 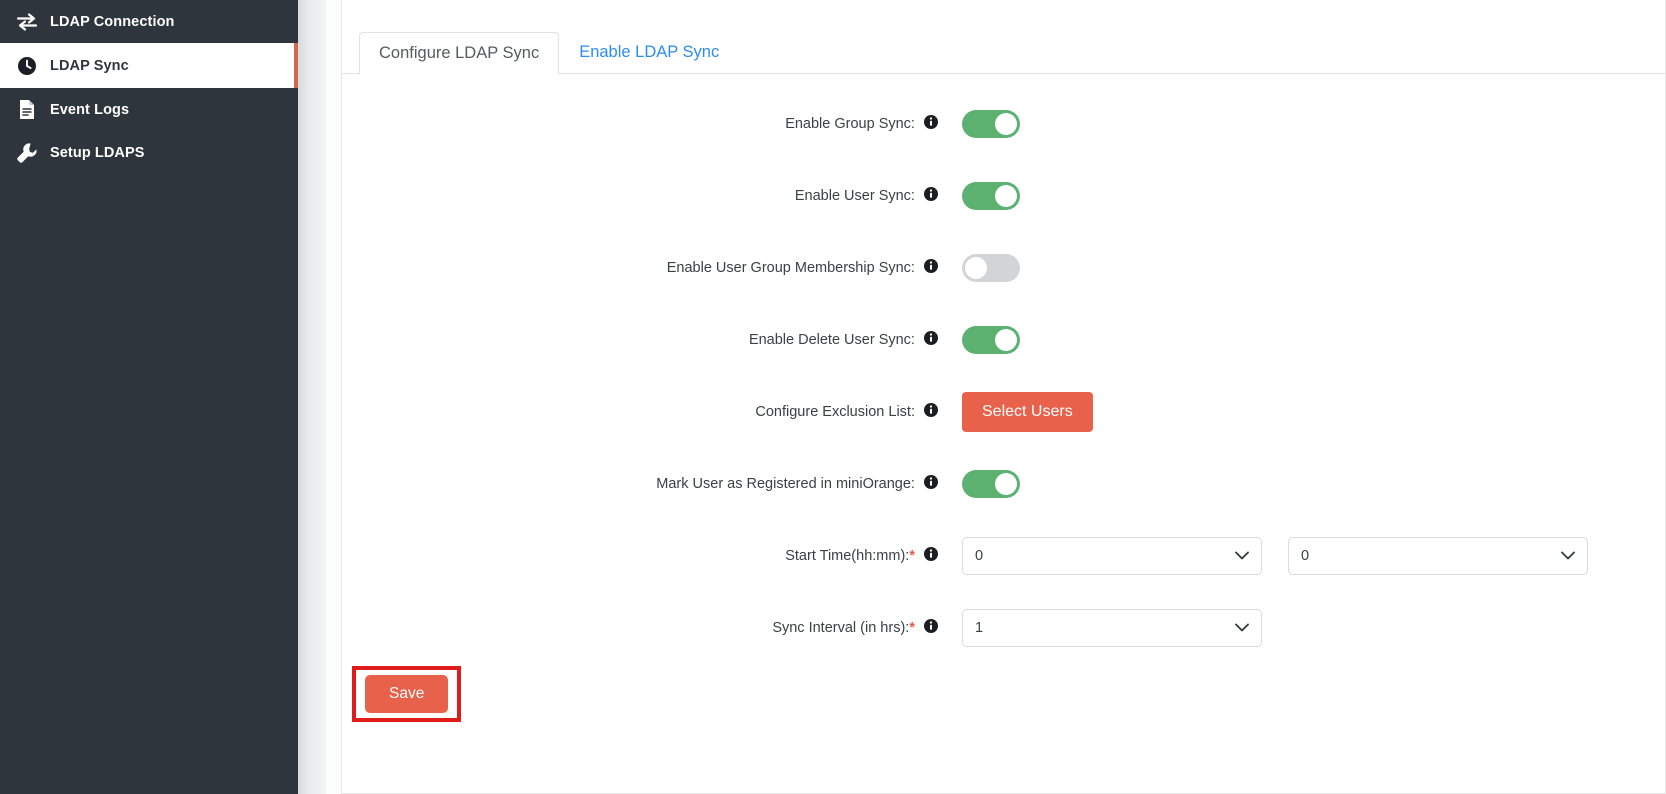 I want to click on field-control: 0 0, so click(x=1275, y=556).